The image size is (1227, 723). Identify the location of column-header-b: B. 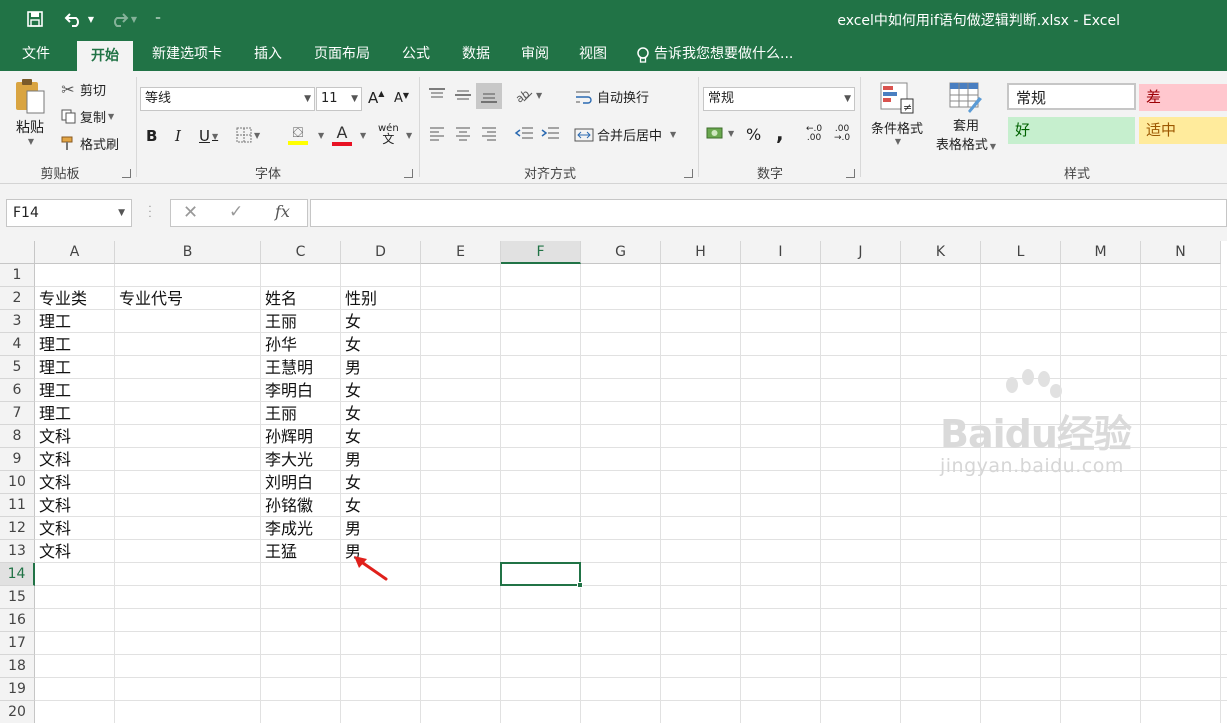
(188, 252).